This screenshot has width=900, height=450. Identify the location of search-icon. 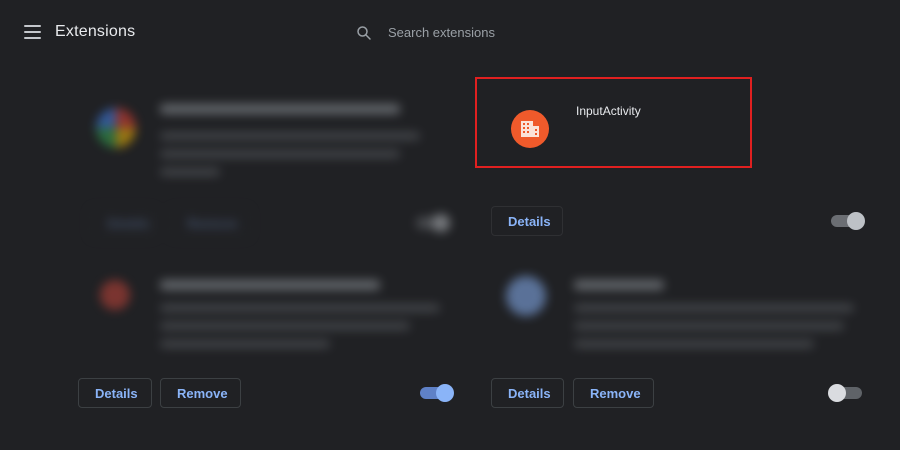
(364, 33).